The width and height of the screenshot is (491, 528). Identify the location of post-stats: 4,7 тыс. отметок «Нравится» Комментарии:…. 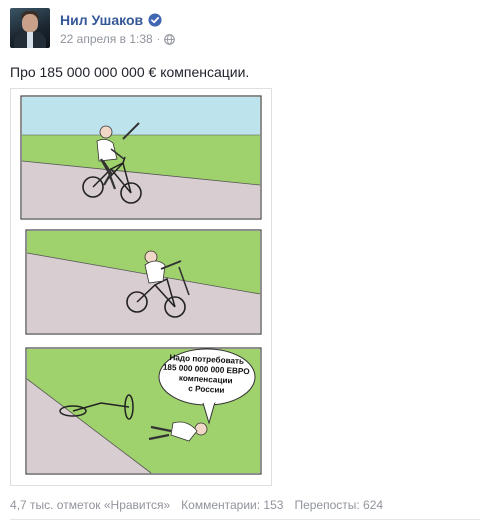
(196, 505).